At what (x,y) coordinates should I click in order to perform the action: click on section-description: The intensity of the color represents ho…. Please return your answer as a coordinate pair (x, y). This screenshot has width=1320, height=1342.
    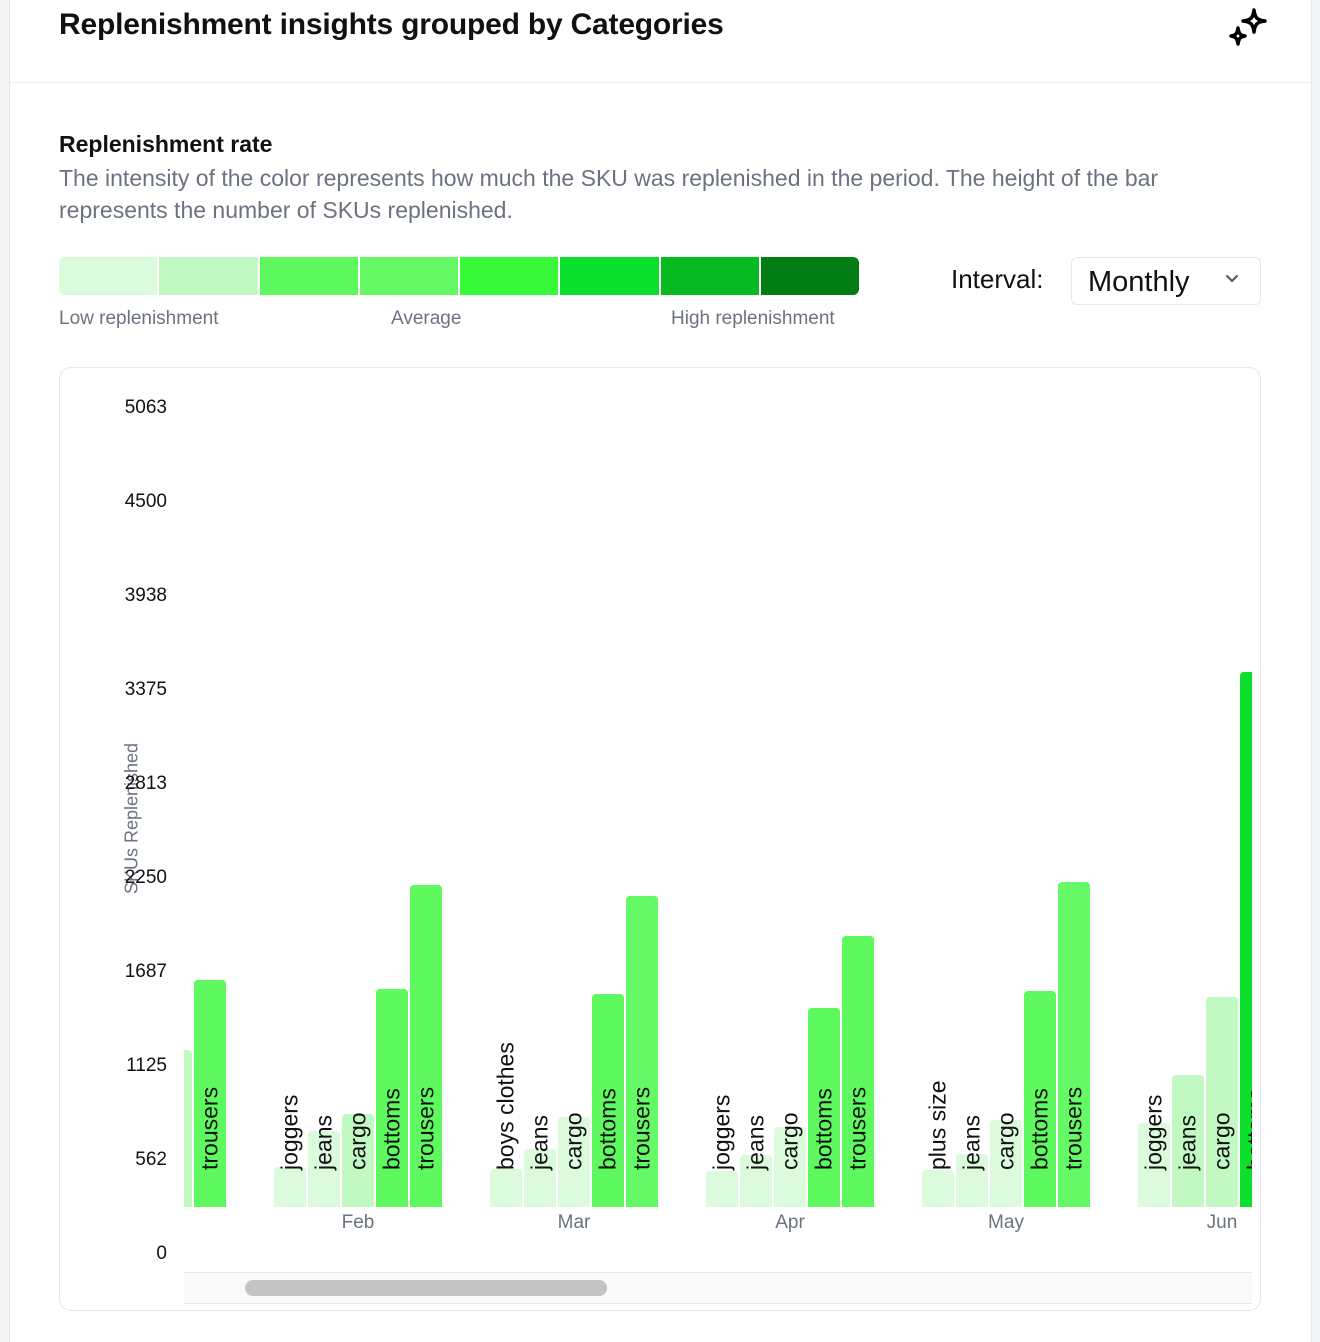
    Looking at the image, I should click on (609, 194).